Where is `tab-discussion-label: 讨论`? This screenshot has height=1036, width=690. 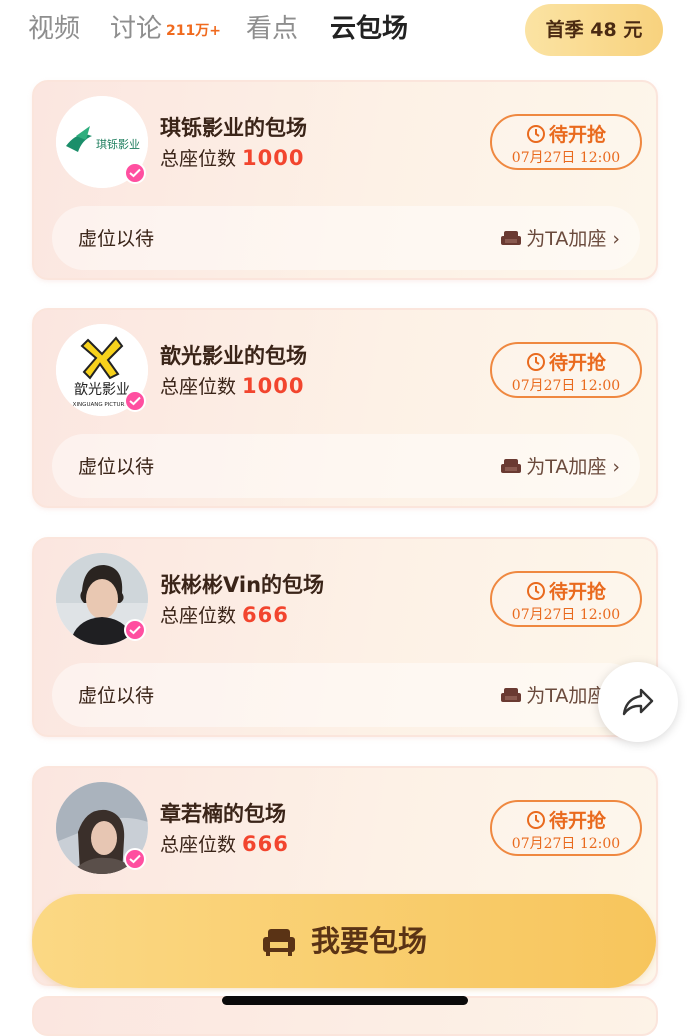
tab-discussion-label: 讨论 is located at coordinates (136, 29).